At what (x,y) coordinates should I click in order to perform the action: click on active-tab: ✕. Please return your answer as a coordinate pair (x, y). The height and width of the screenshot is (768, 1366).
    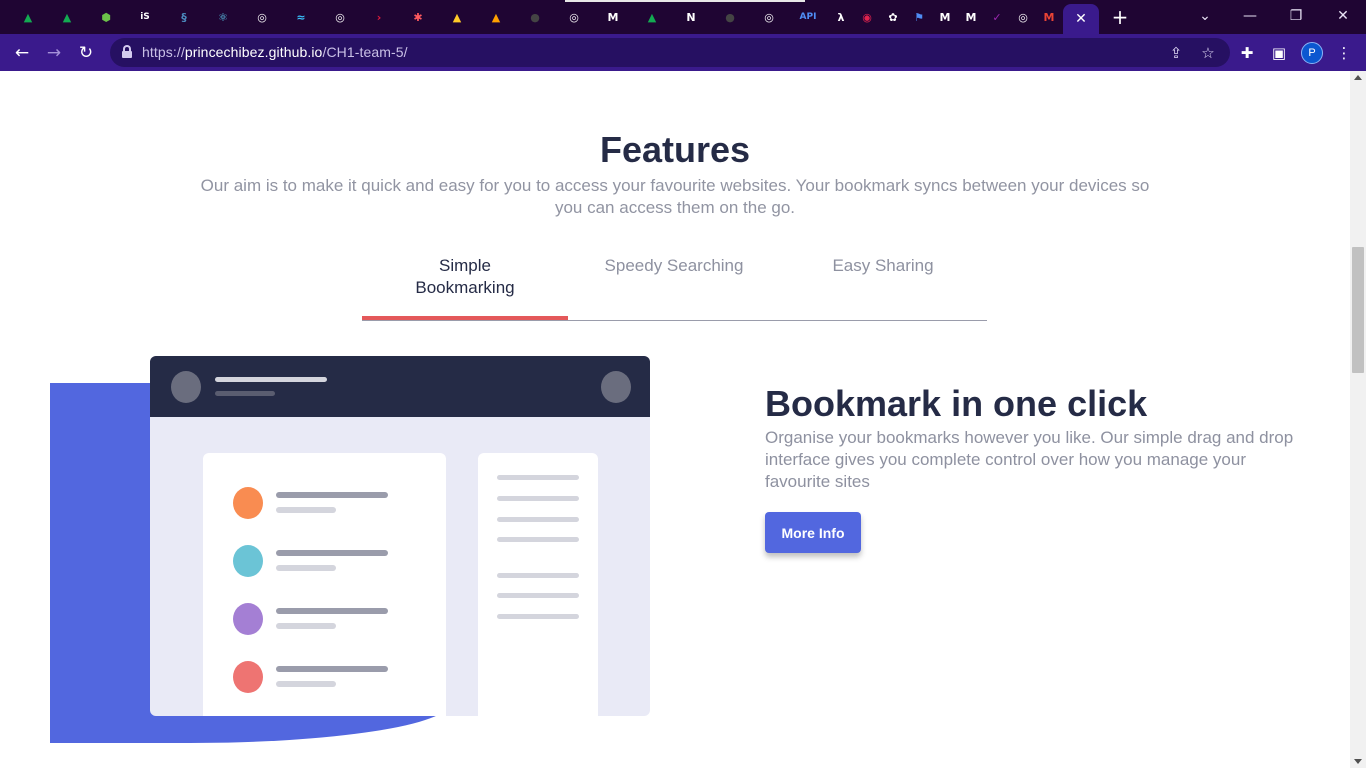
    Looking at the image, I should click on (1081, 19).